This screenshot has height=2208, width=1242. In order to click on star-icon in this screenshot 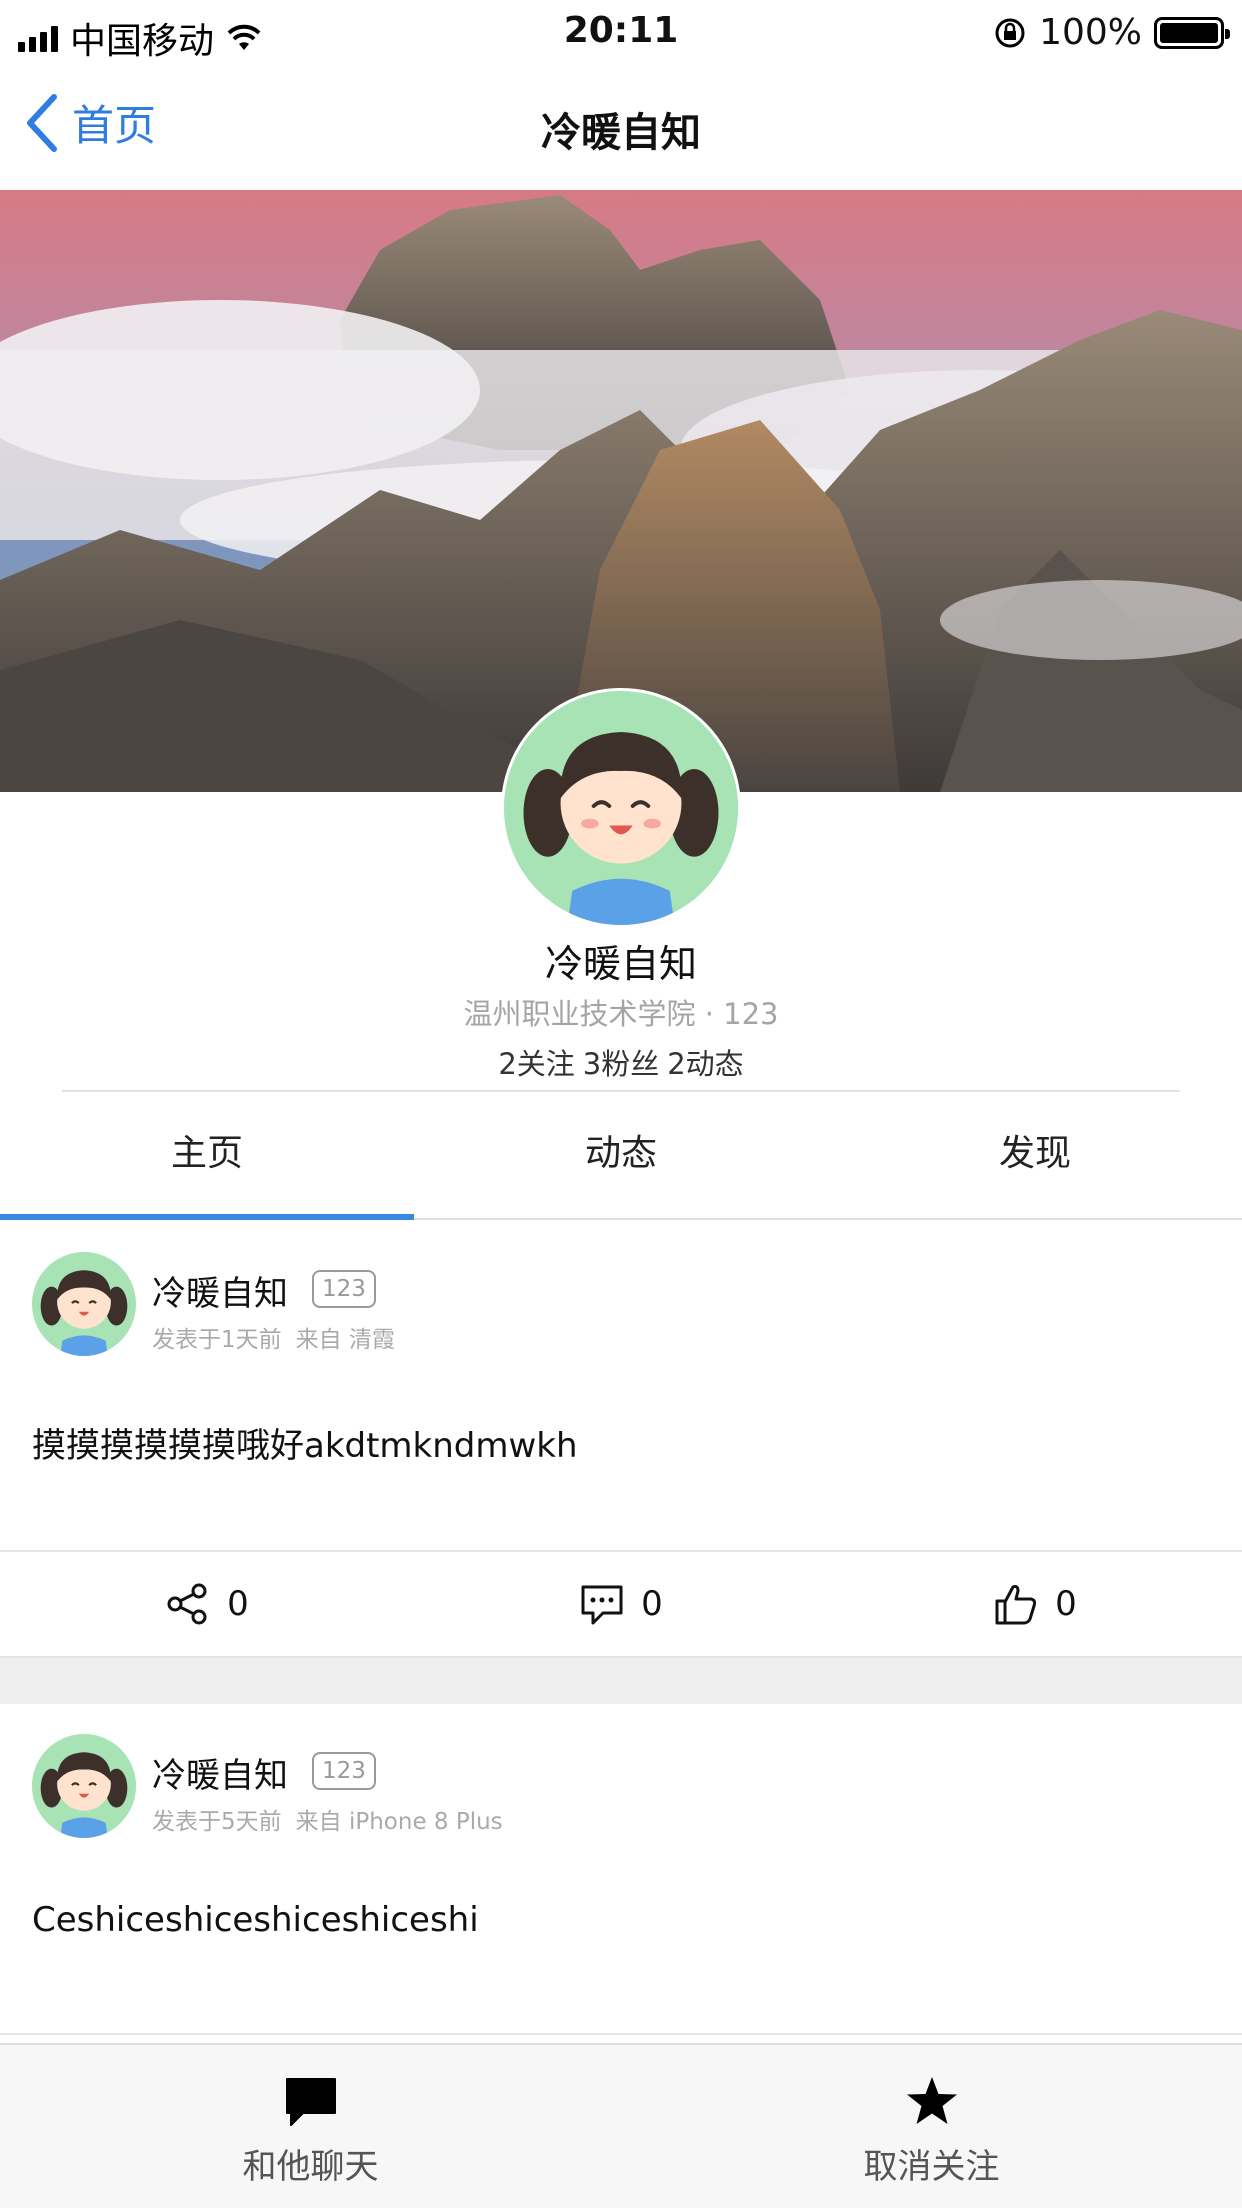, I will do `click(931, 2100)`.